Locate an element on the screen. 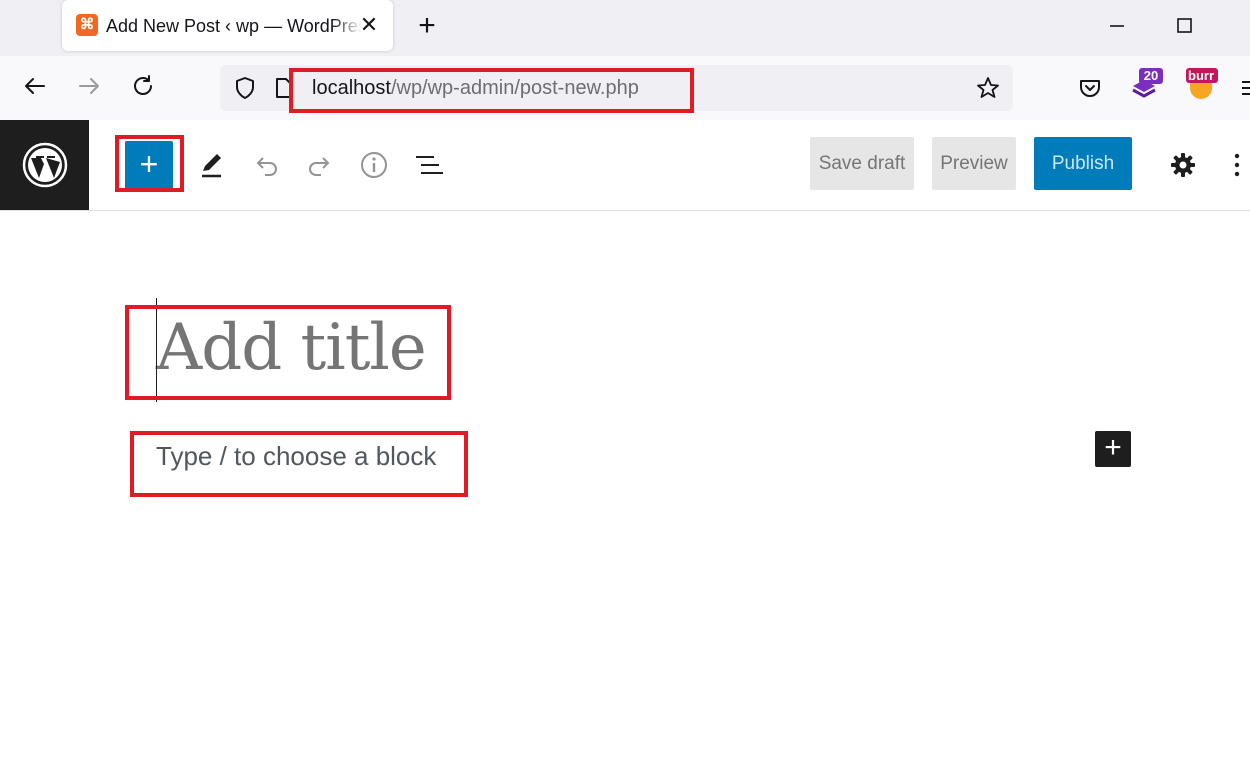 The image size is (1250, 759). undo-icon is located at coordinates (266, 165).